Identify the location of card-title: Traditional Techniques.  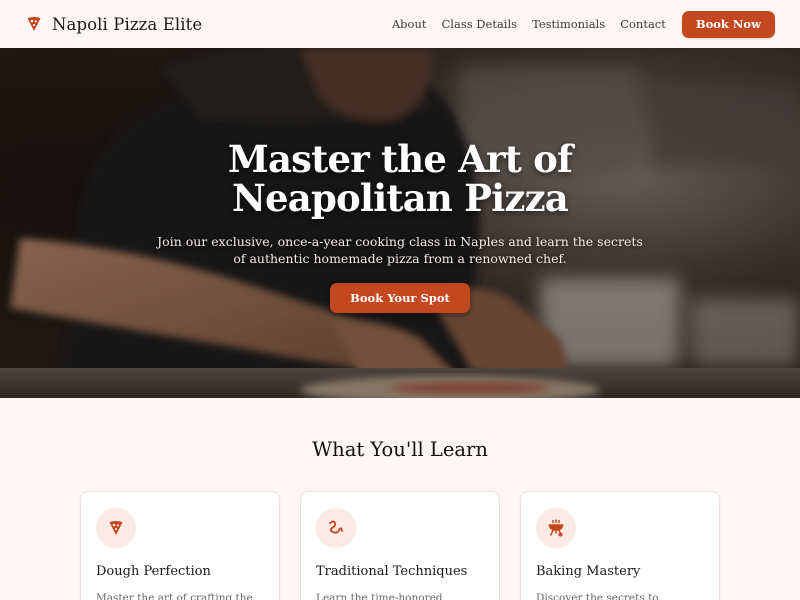
(392, 571).